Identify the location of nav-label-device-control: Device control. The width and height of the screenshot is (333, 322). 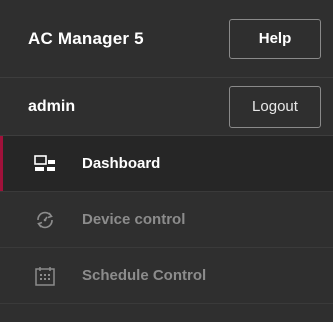
(134, 219).